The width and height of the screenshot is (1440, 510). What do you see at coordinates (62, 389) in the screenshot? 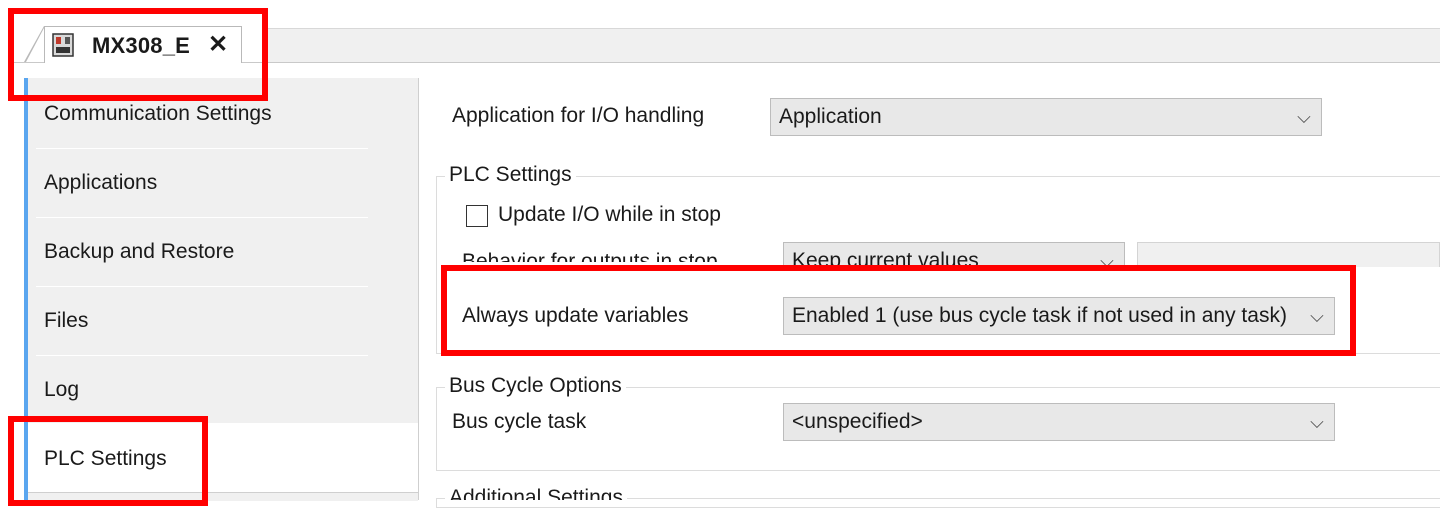
I see `sidebar-item-label: Log` at bounding box center [62, 389].